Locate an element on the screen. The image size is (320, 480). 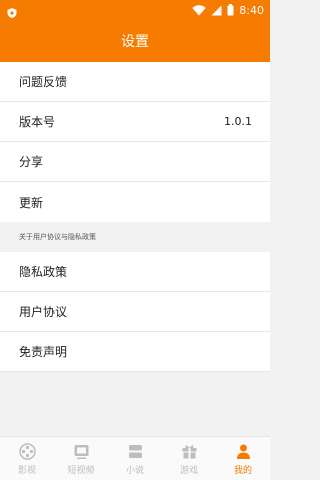
bottom-tab-bar: 影视 短视频 小说 游戏 我的 is located at coordinates (135, 458).